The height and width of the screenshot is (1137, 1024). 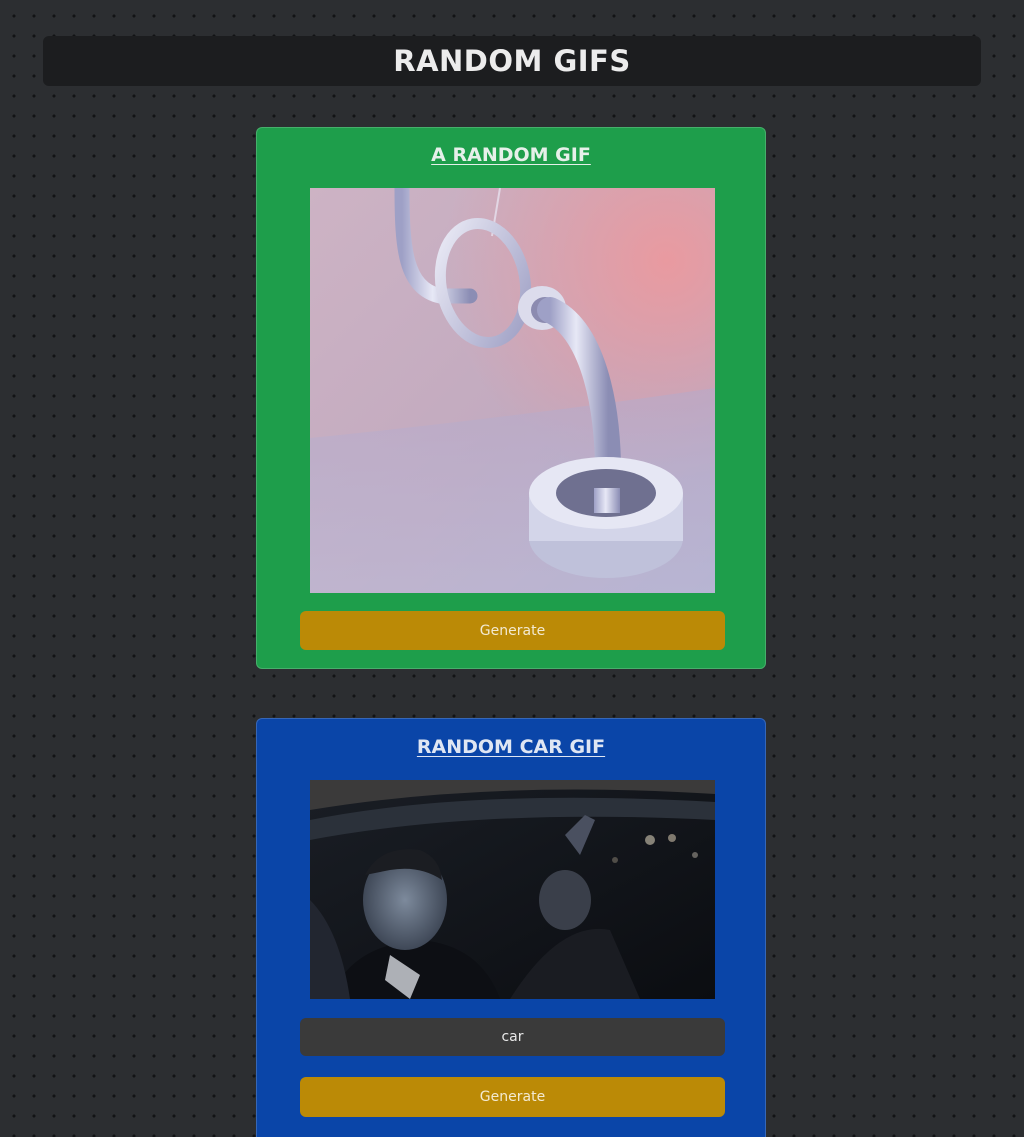 I want to click on random-gif-card-title: A RANDOM GIF, so click(x=511, y=155).